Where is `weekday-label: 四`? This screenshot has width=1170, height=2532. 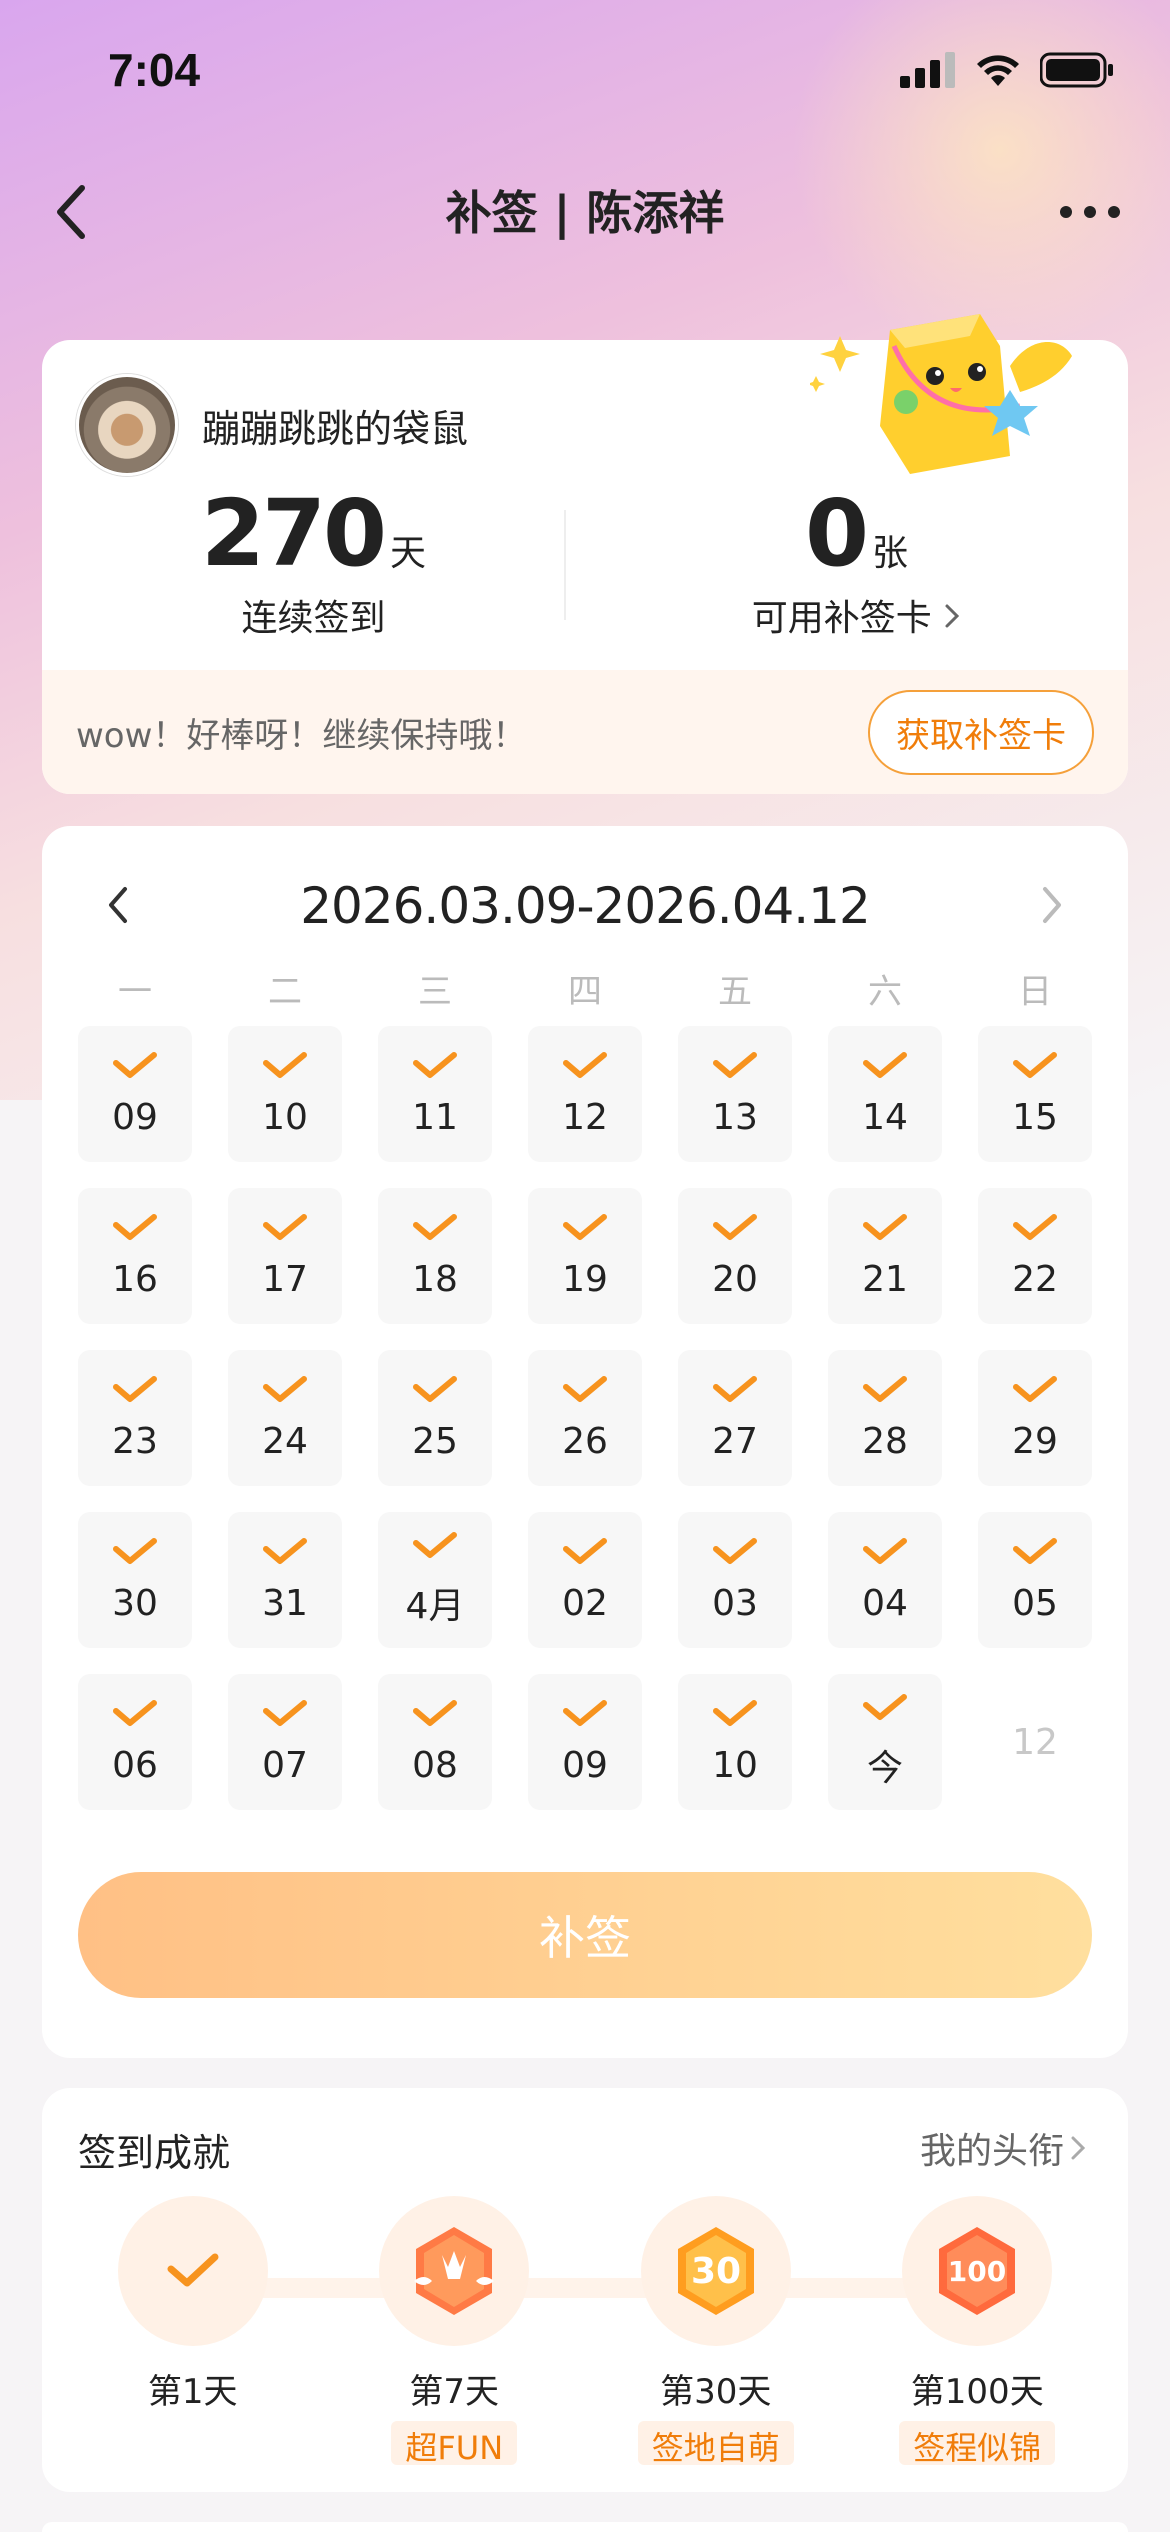
weekday-label: 四 is located at coordinates (585, 992).